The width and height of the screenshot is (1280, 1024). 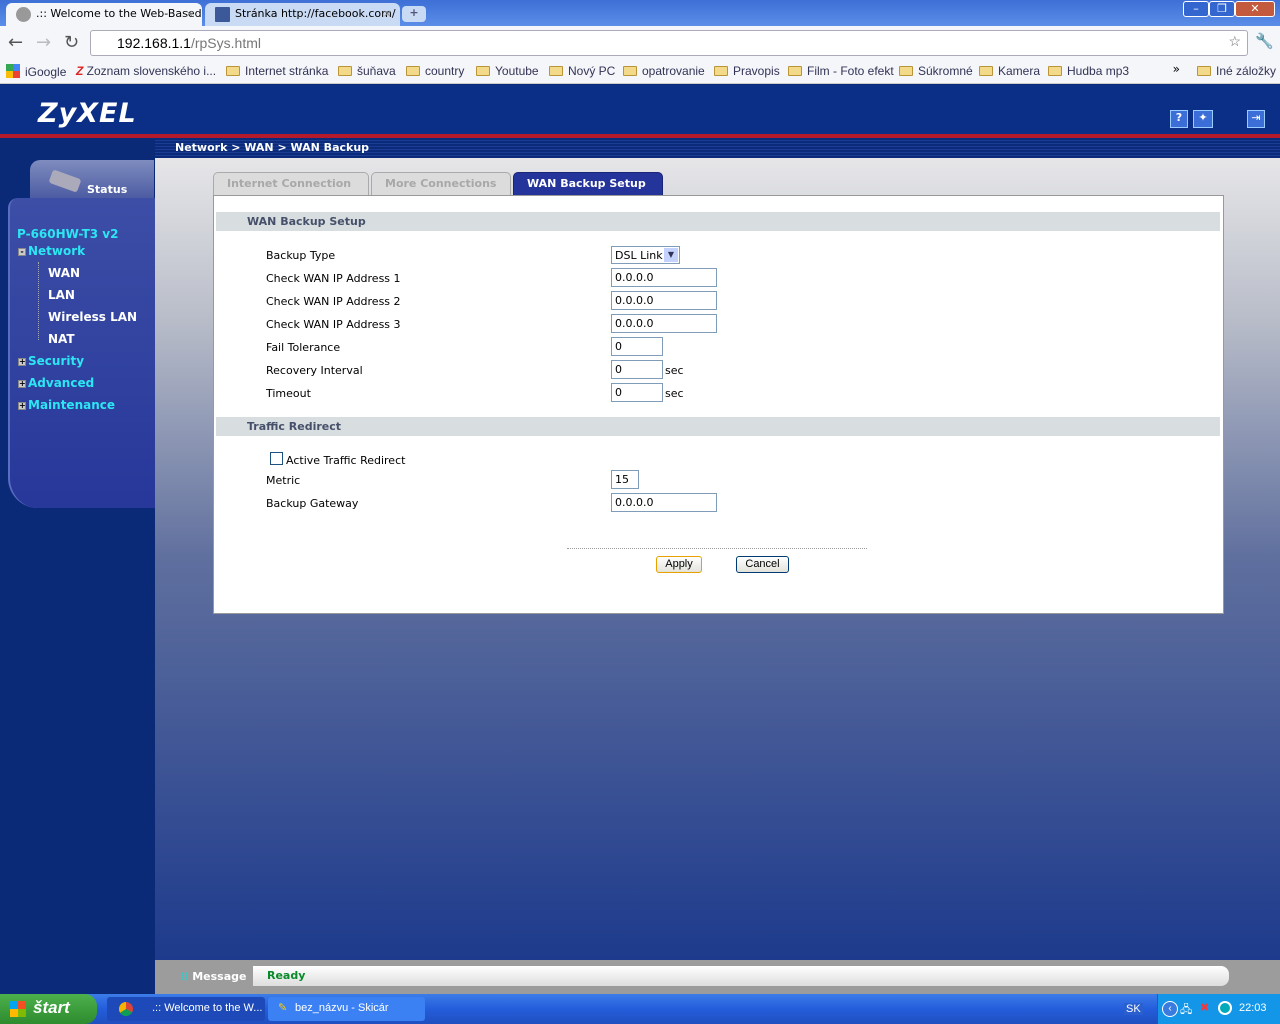 I want to click on bookmark-item: Pravopis, so click(x=747, y=71).